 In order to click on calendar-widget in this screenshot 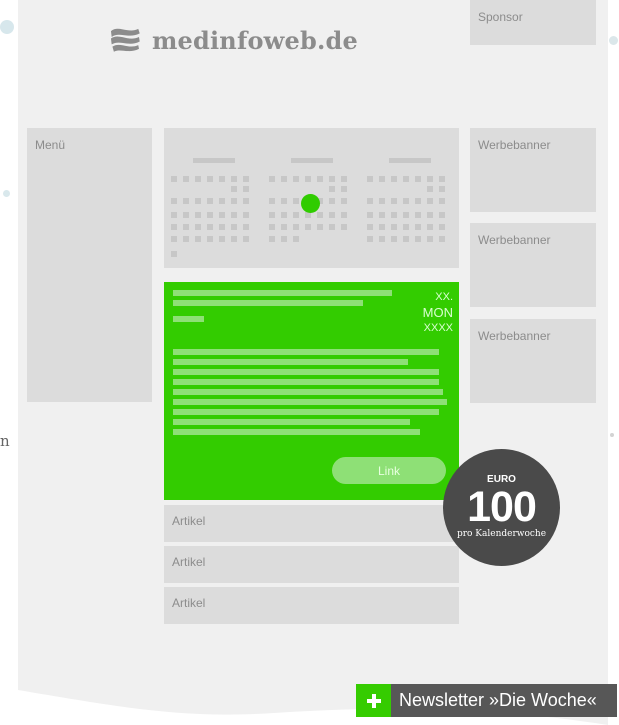, I will do `click(311, 198)`.